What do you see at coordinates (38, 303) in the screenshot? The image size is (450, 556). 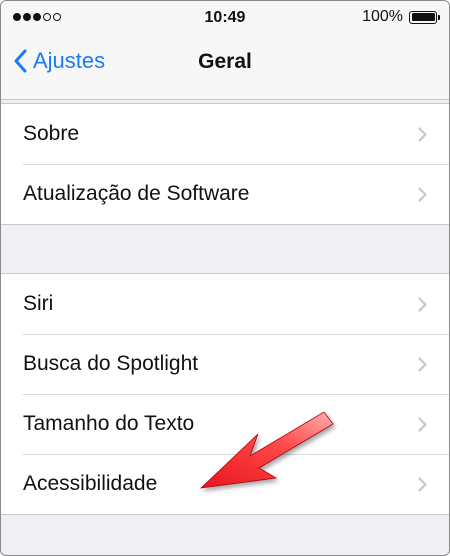 I see `list-item-label: Siri` at bounding box center [38, 303].